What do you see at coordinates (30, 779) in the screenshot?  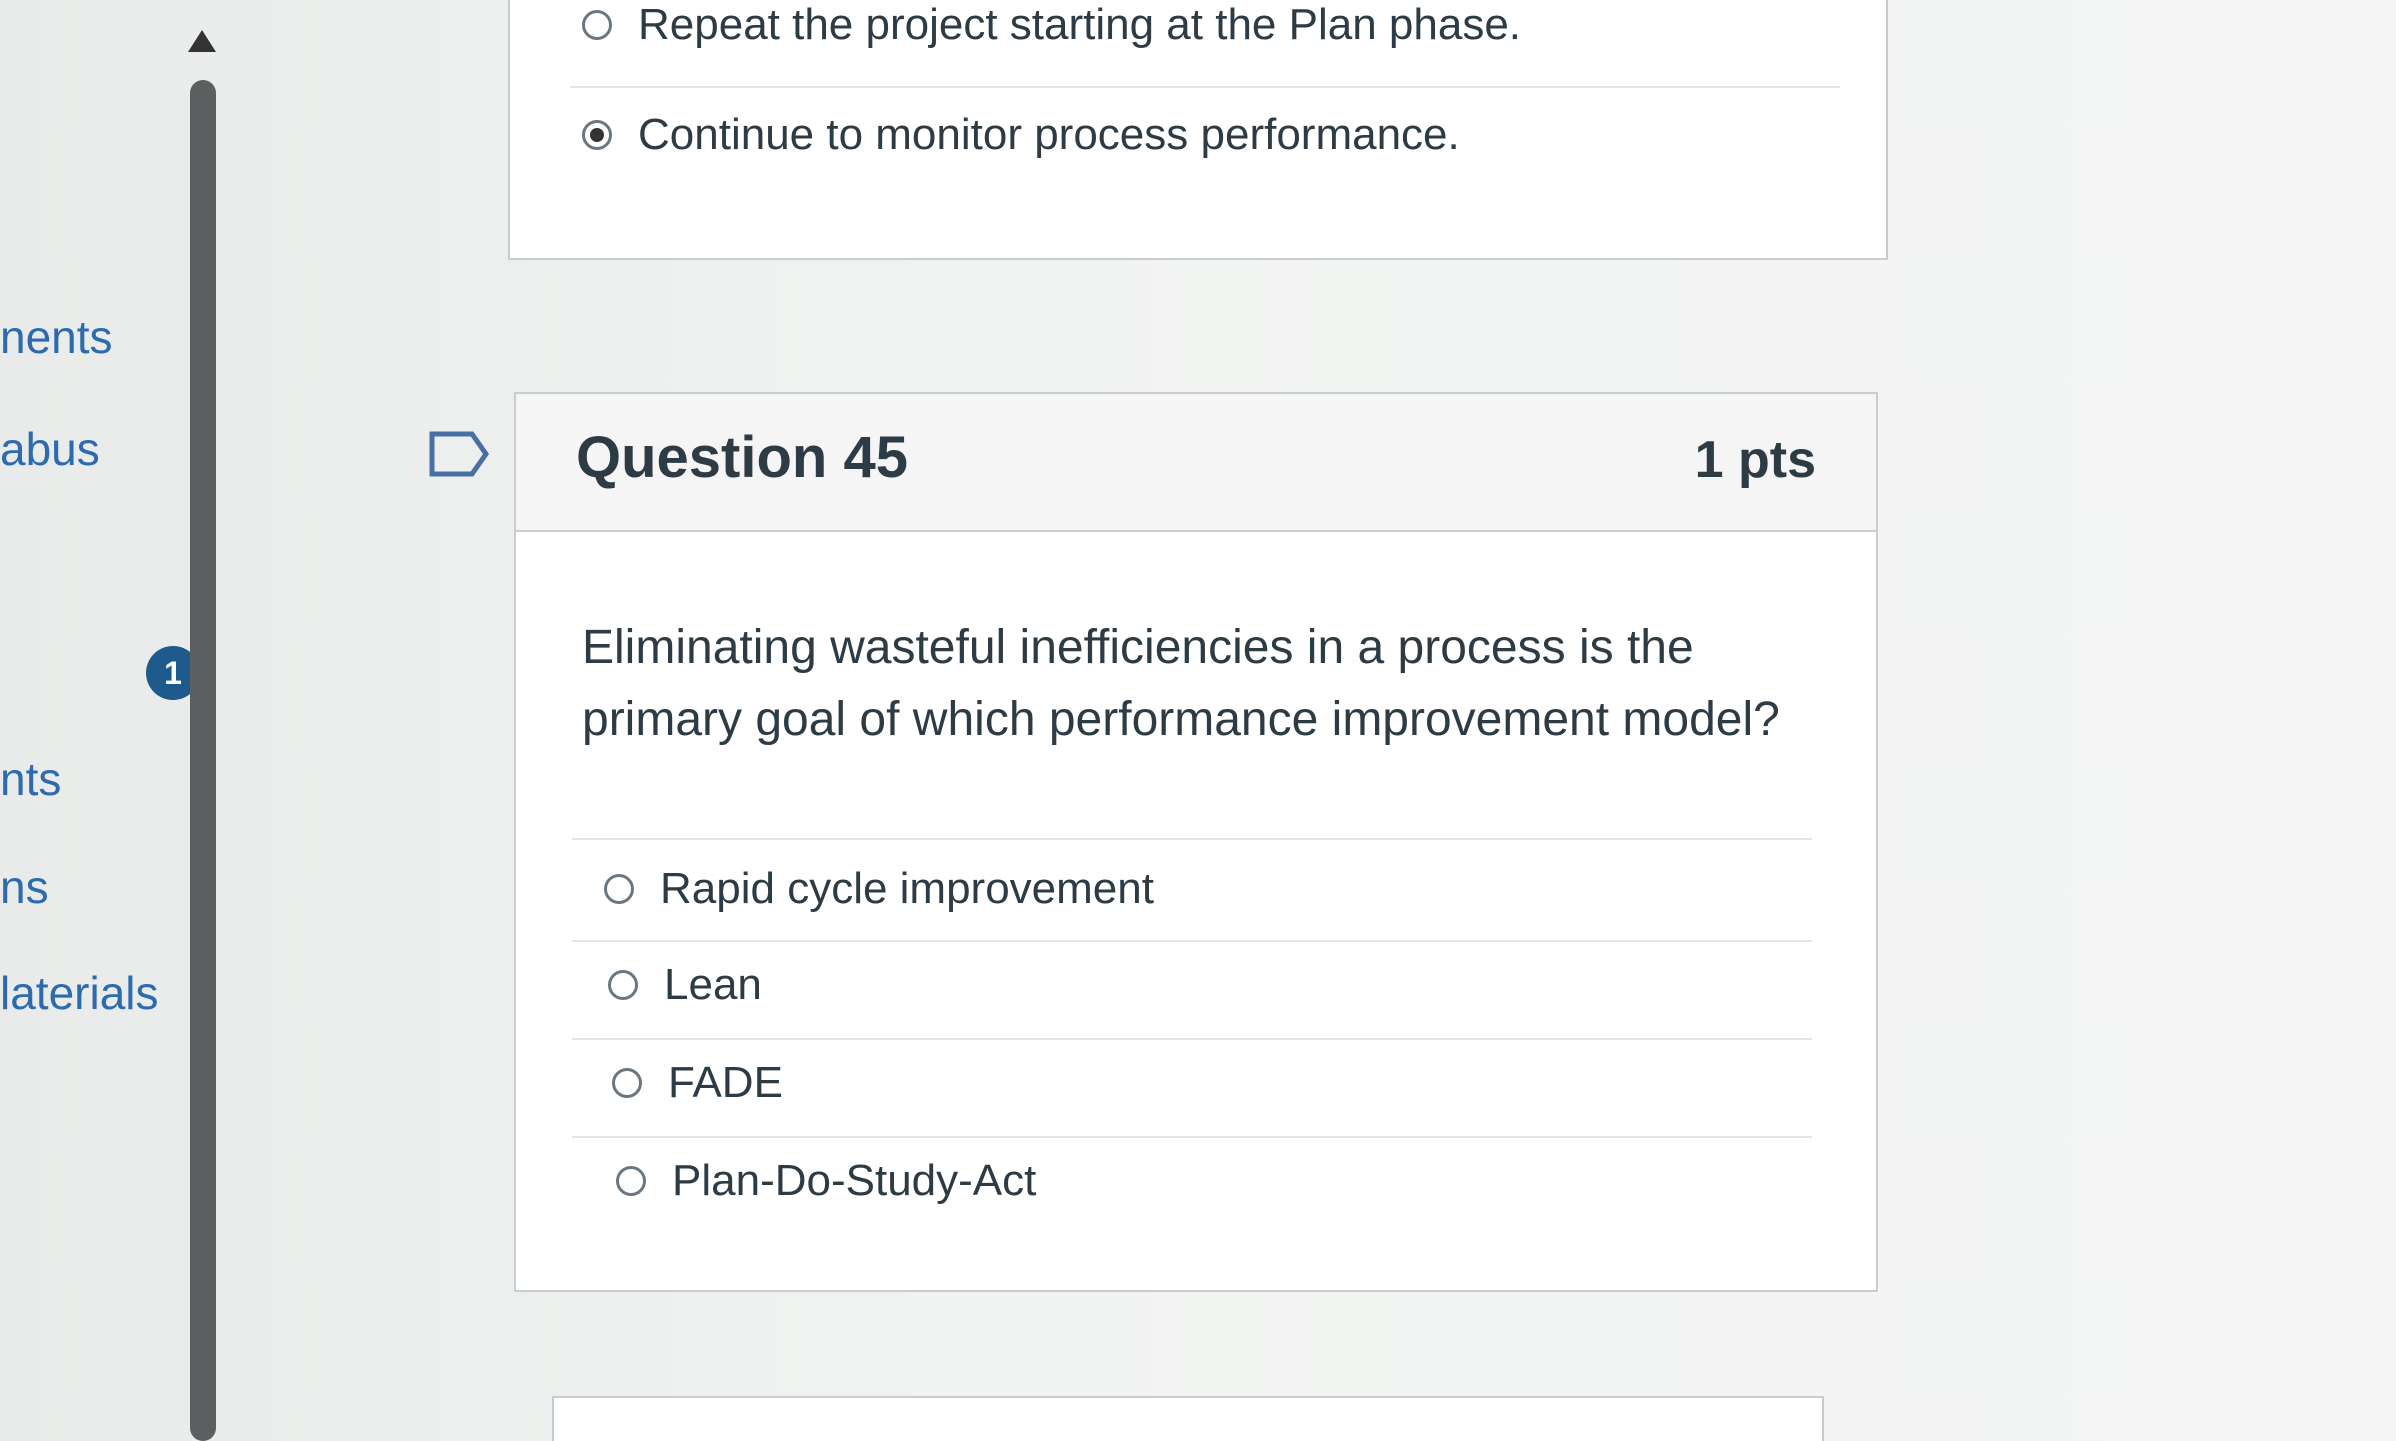 I see `nav-item-students: nts` at bounding box center [30, 779].